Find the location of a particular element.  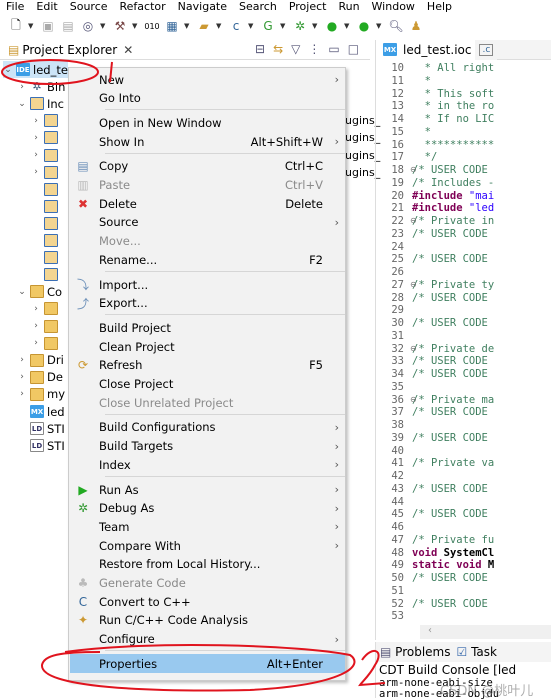

annotation-ellipse-project is located at coordinates (50, 72).